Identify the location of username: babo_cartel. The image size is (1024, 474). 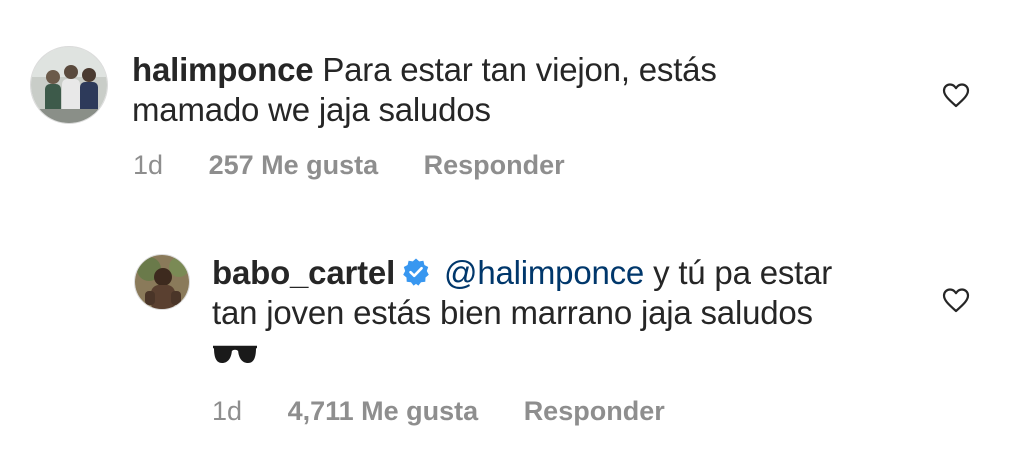
(303, 272).